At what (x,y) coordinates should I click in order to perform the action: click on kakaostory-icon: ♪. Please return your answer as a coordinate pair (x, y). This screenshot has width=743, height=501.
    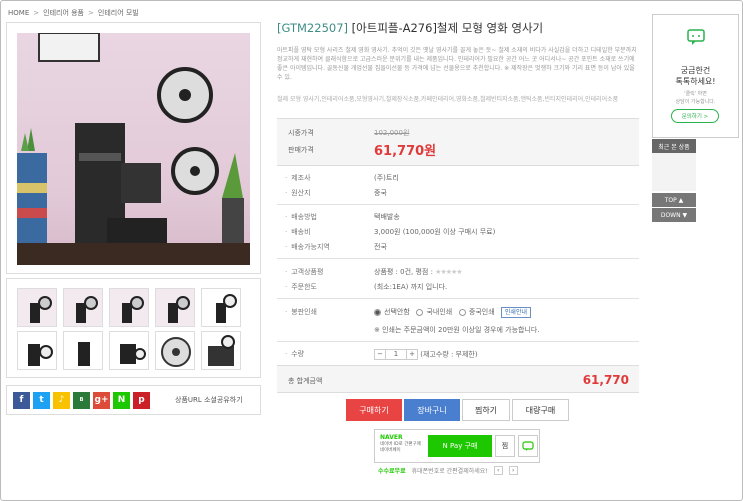
    Looking at the image, I should click on (61, 400).